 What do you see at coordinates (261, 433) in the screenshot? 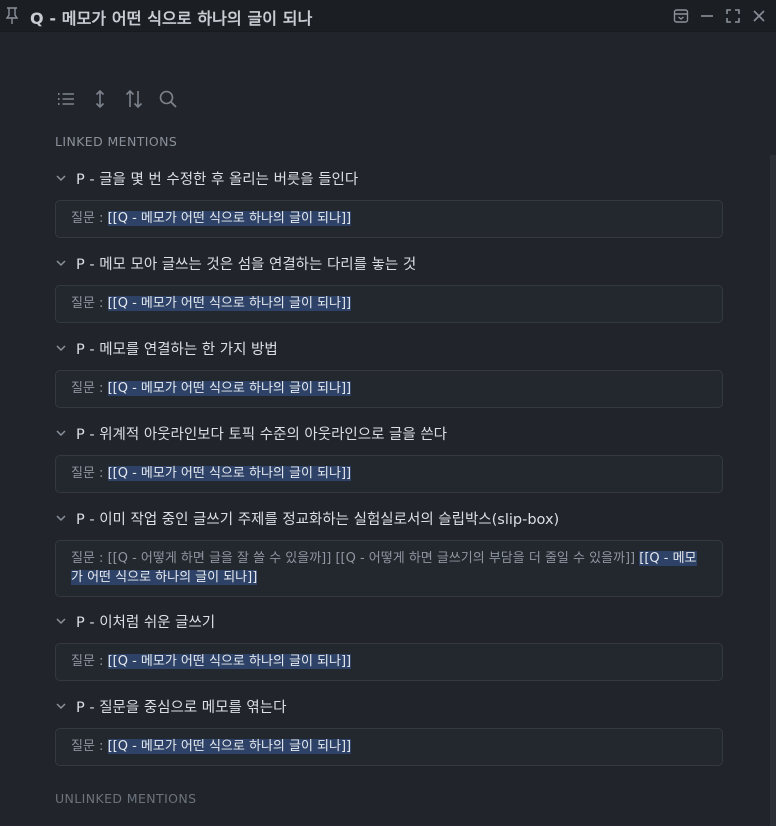
I see `mention-title: P - 위계적 아웃라인보다 토픽 수준의 아웃라인으로 글을 쓴다` at bounding box center [261, 433].